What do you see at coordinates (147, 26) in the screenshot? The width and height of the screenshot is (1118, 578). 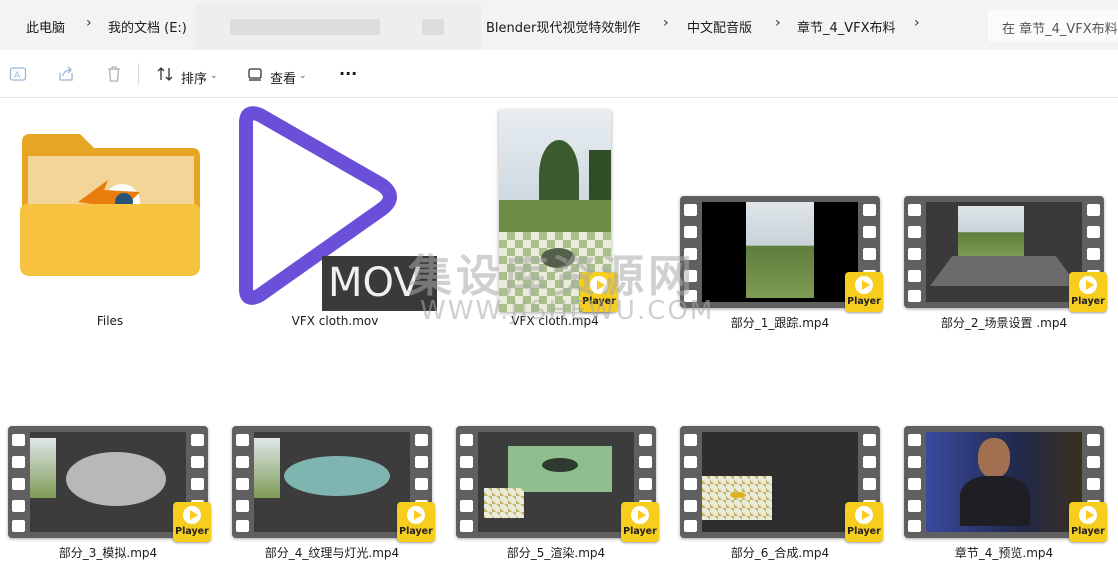 I see `breadcrumb-drive: 我的文档 (E:)` at bounding box center [147, 26].